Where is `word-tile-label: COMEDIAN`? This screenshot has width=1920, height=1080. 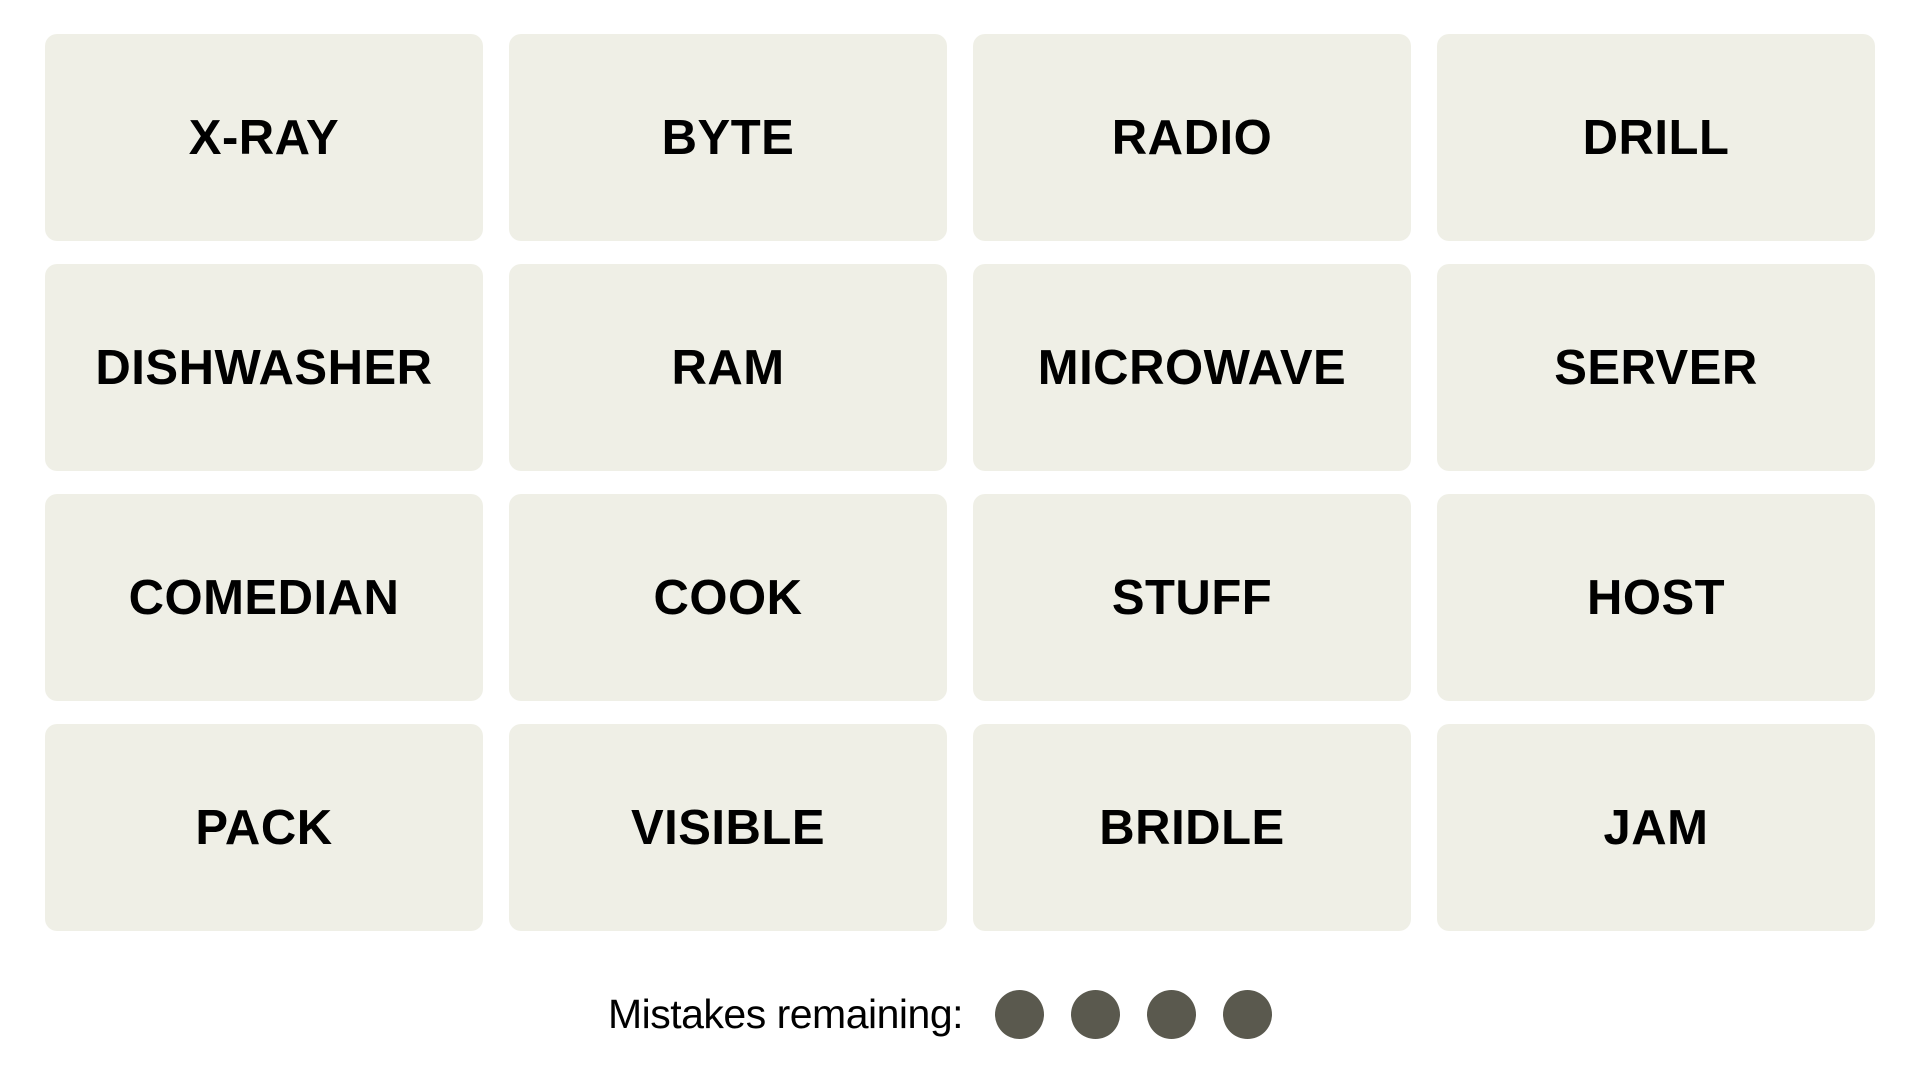
word-tile-label: COMEDIAN is located at coordinates (264, 597).